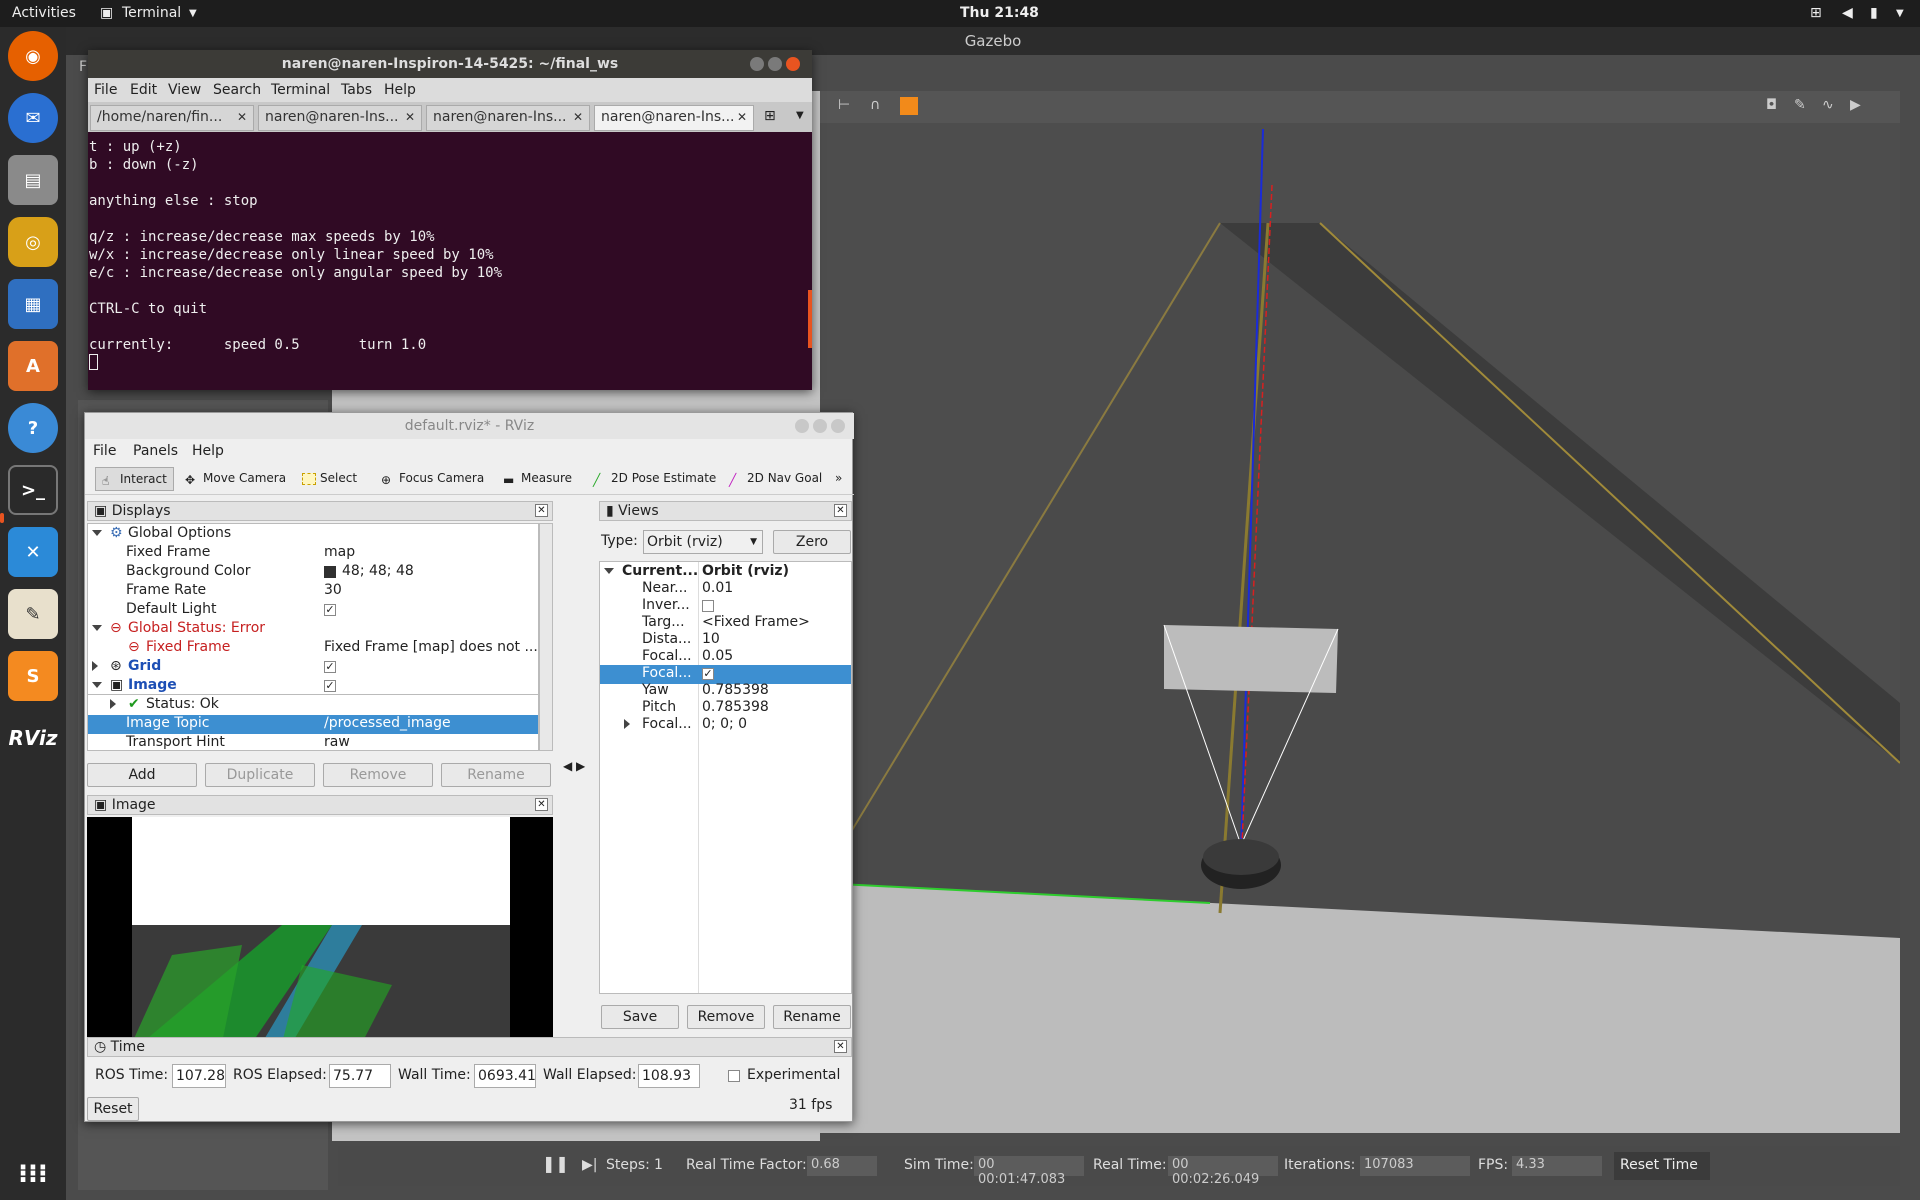  I want to click on tree-row-background-color: Background Color 48; 48; 48, so click(313, 572).